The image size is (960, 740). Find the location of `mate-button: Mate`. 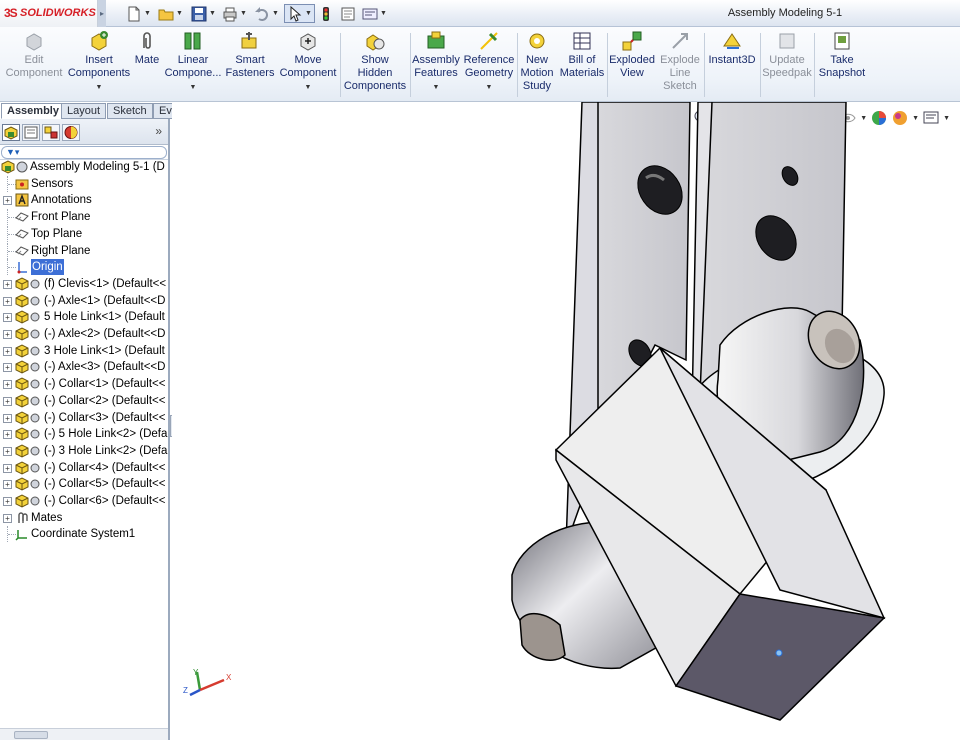

mate-button: Mate is located at coordinates (147, 48).